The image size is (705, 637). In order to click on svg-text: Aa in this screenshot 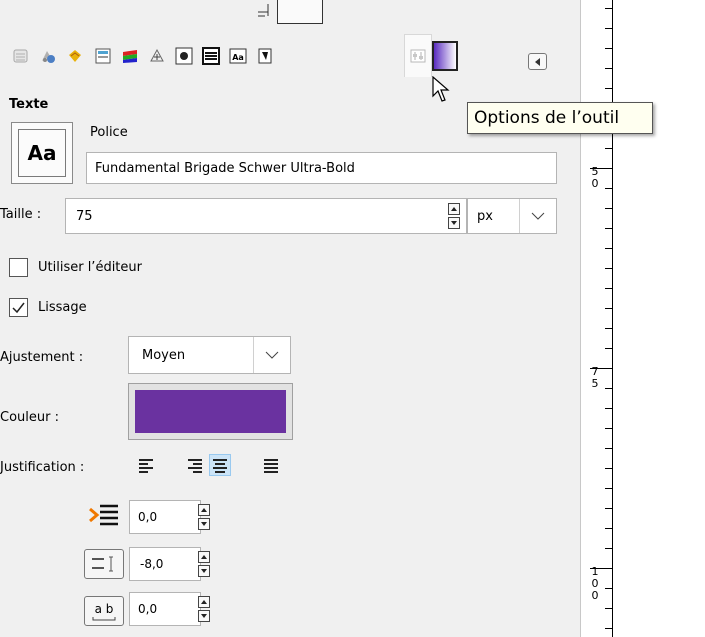, I will do `click(238, 57)`.